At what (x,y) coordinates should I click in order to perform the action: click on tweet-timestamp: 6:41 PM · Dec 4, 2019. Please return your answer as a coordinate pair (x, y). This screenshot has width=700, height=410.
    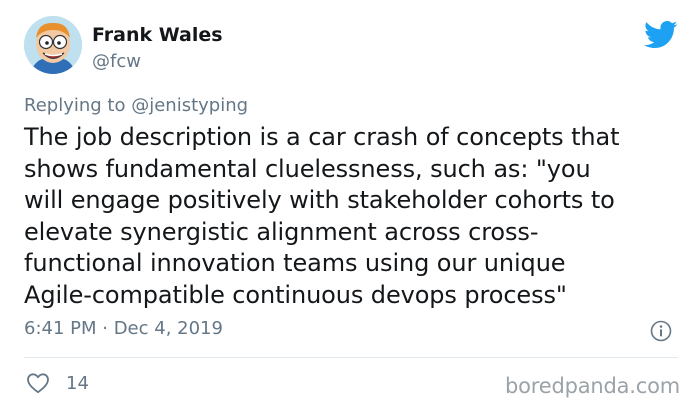
    Looking at the image, I should click on (123, 328).